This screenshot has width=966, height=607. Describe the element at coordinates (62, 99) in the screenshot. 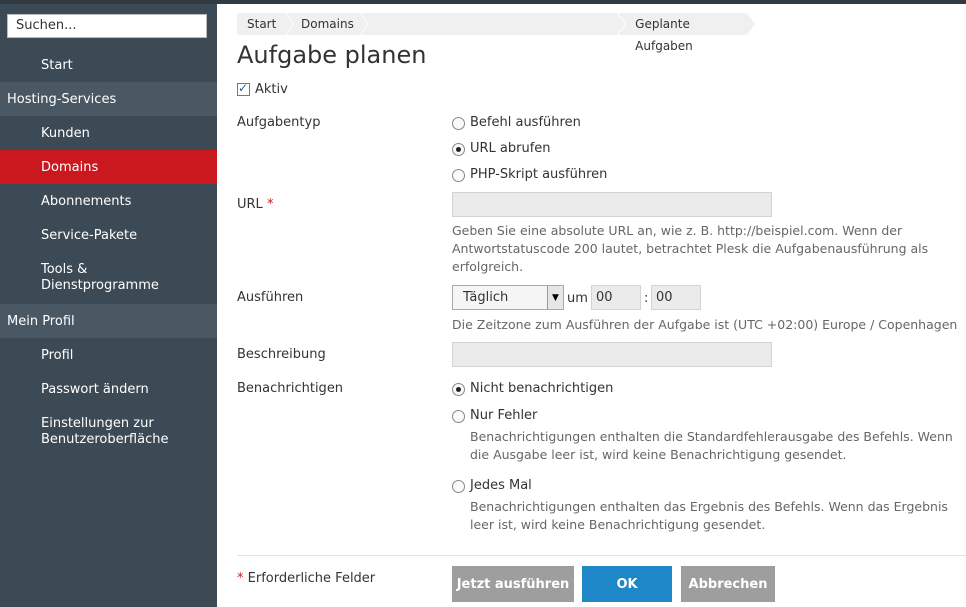

I see `sidebar-section-title: Hosting-Services` at that location.